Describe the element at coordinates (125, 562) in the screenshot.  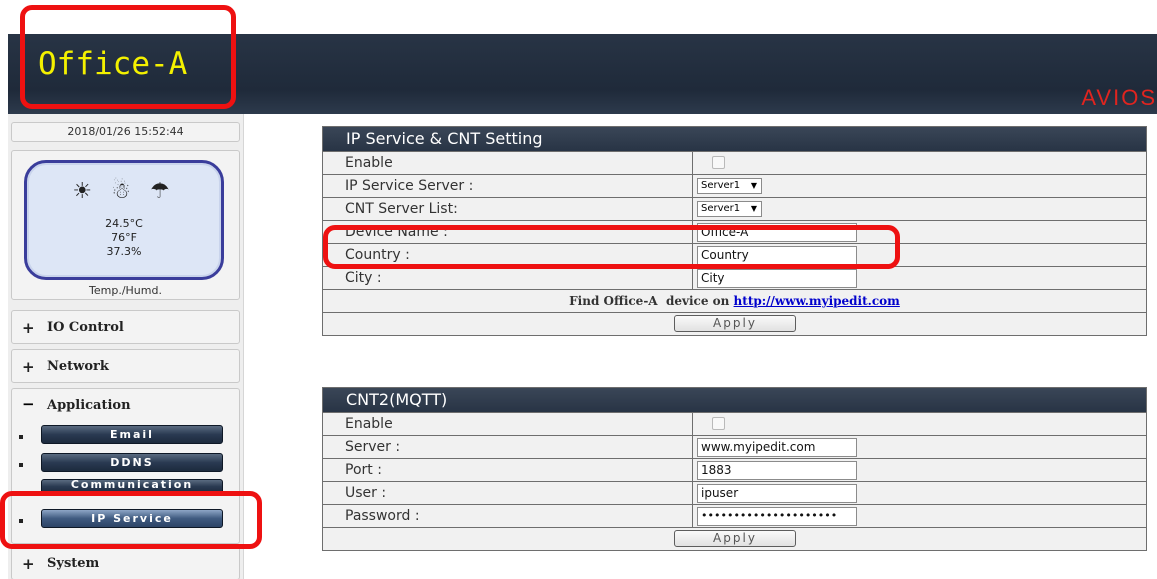
I see `menu-system: + System` at that location.